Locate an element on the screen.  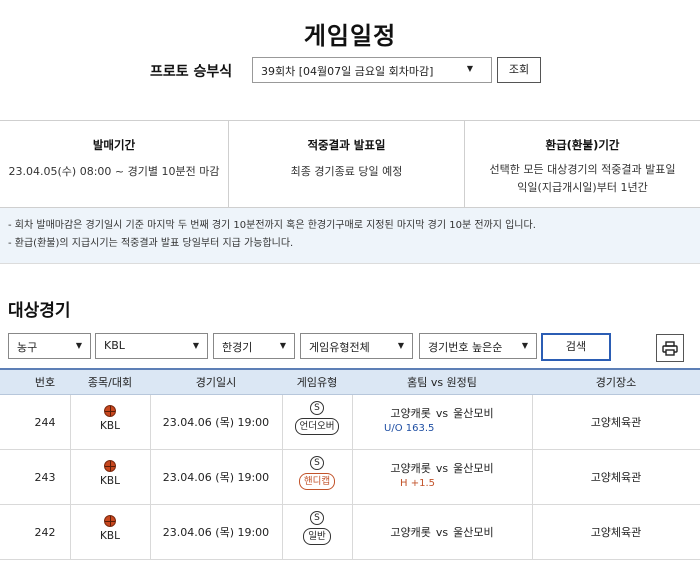
round-label: 프로토 승부식 is located at coordinates (191, 72).